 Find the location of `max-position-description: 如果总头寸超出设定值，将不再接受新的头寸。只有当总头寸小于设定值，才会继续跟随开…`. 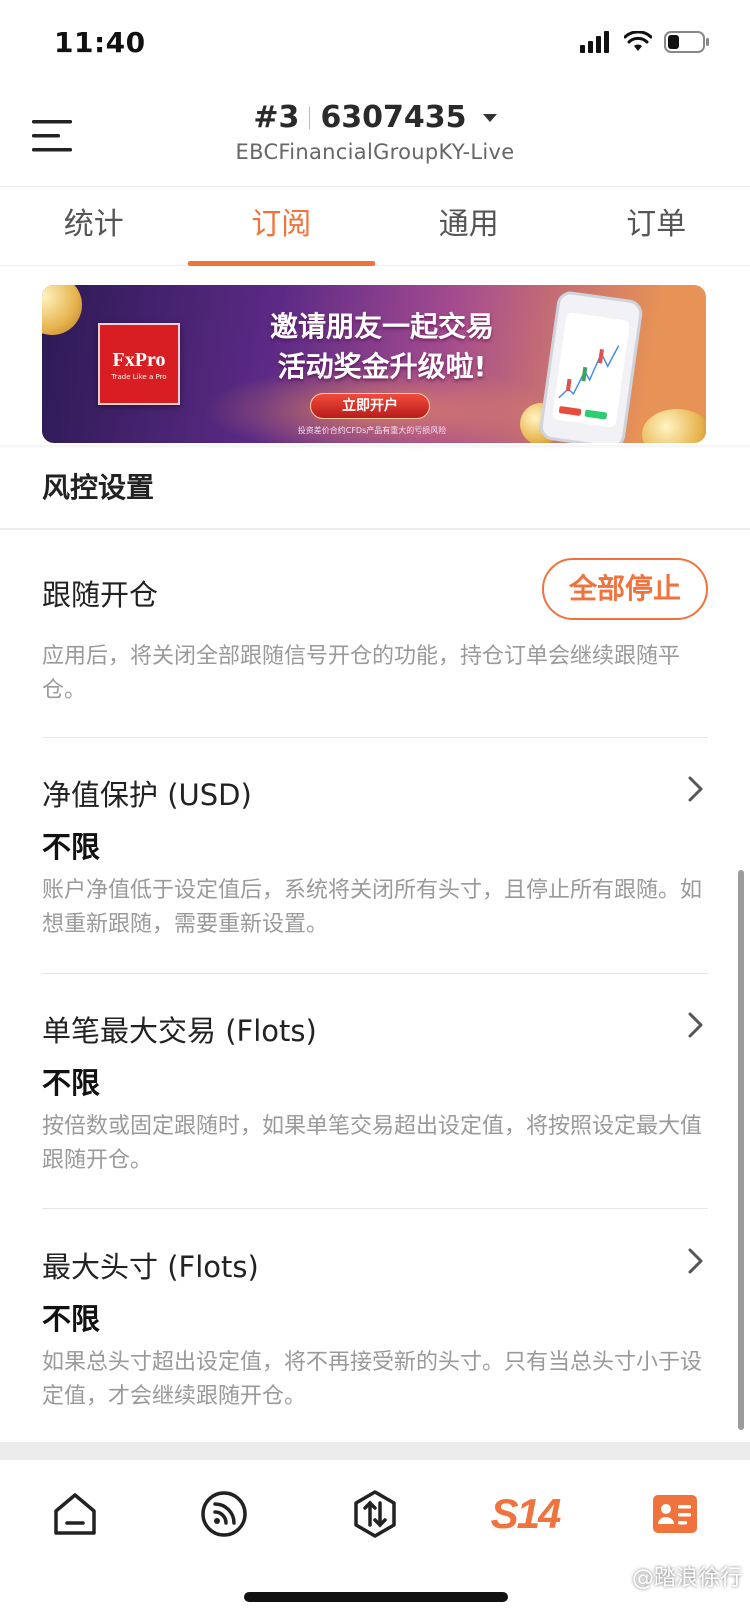

max-position-description: 如果总头寸超出设定值，将不再接受新的头寸。只有当总头寸小于设定值，才会继续跟随开… is located at coordinates (372, 1379).